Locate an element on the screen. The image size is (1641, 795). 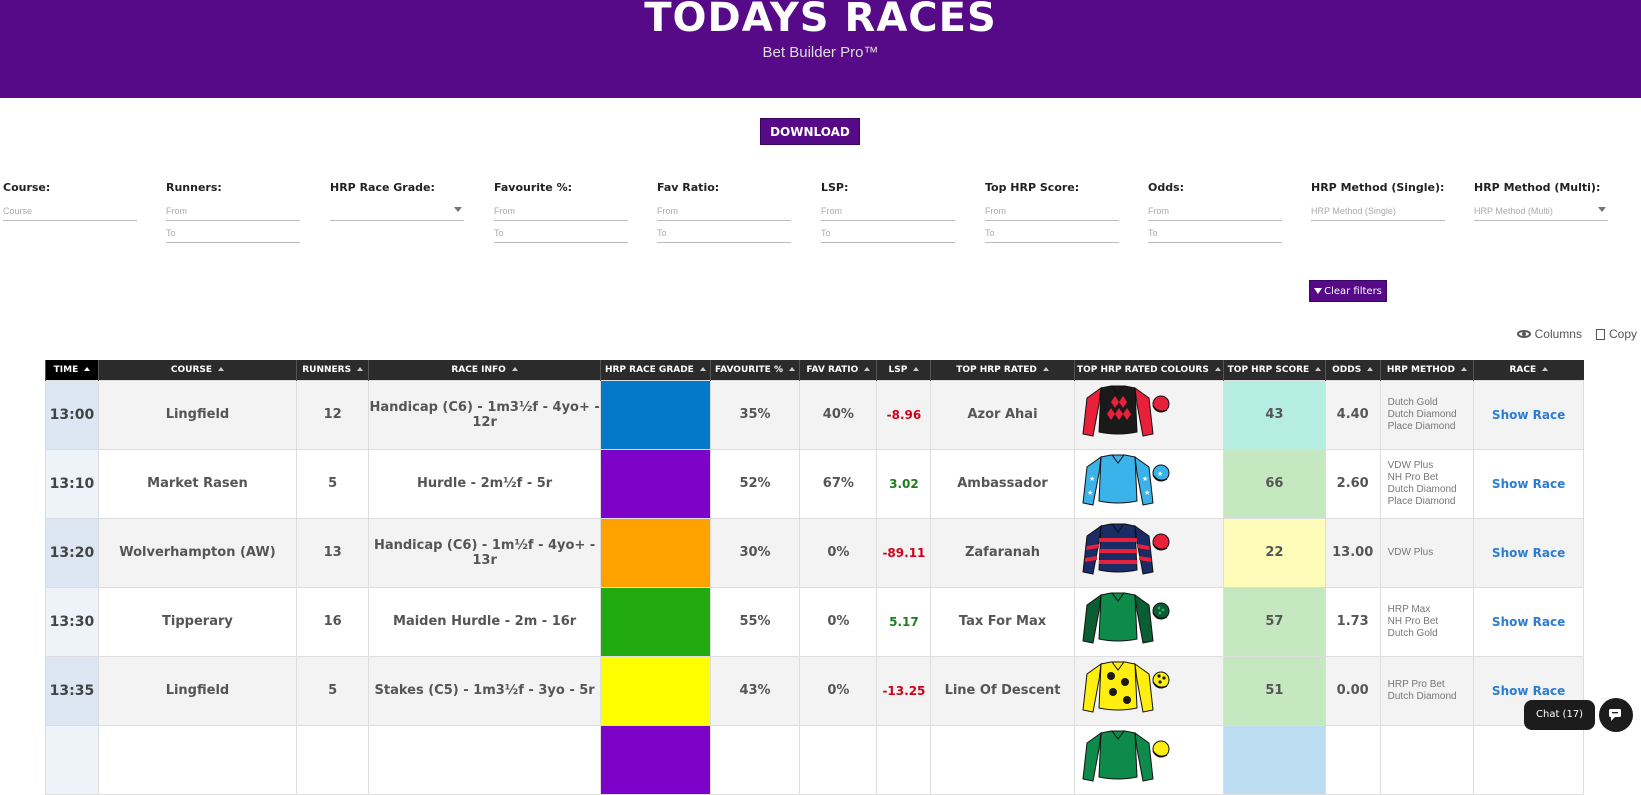
download-button: DOWNLOAD is located at coordinates (810, 131).